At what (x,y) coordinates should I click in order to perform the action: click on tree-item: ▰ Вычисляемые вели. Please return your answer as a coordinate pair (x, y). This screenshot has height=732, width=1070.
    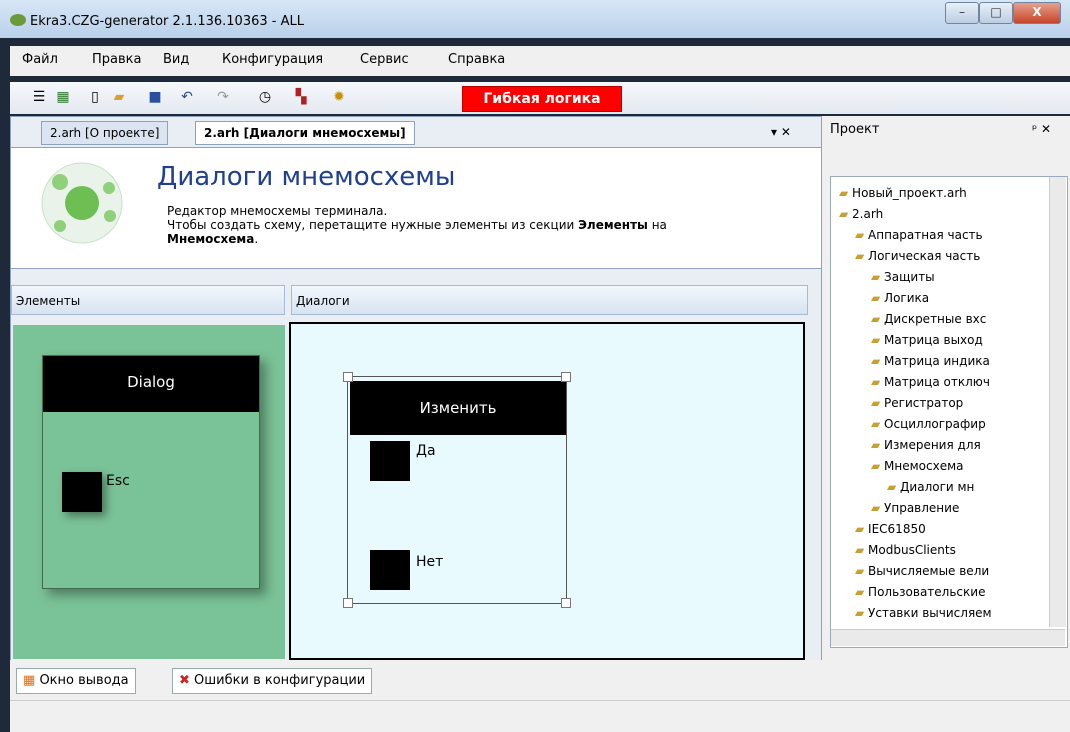
    Looking at the image, I should click on (922, 571).